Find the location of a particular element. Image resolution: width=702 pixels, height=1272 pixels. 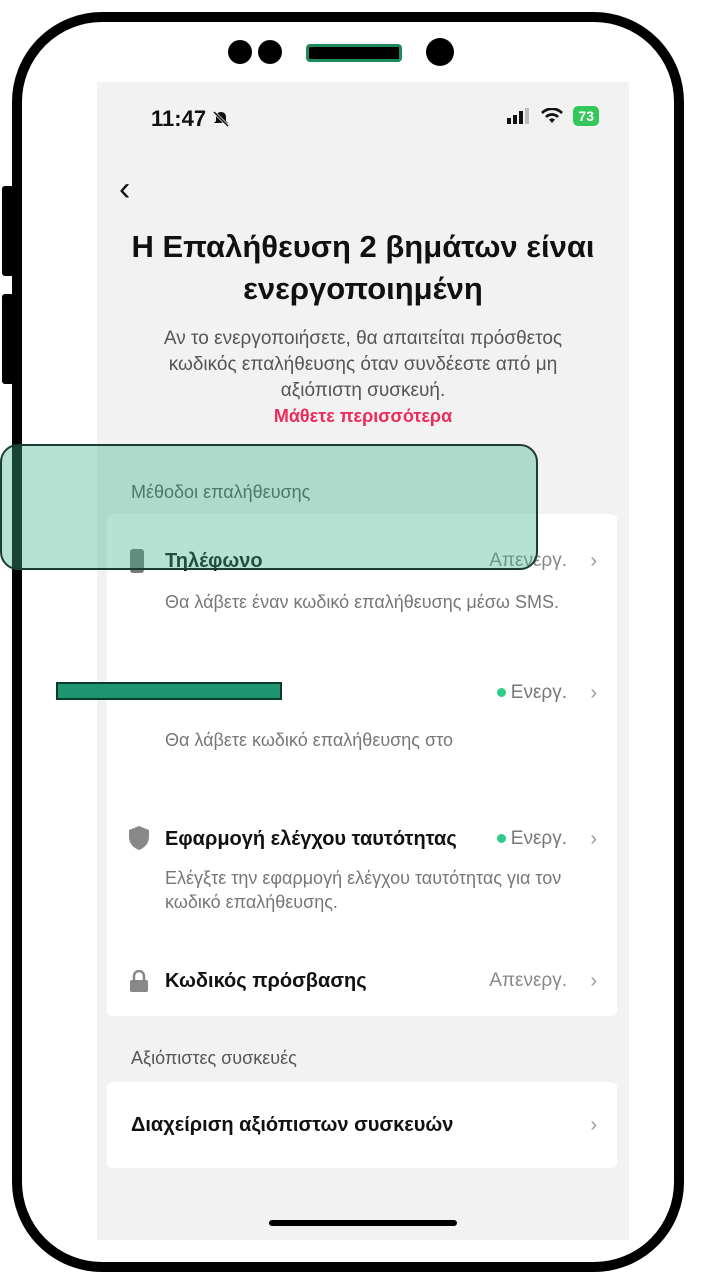

volume-down-button is located at coordinates (8, 339).